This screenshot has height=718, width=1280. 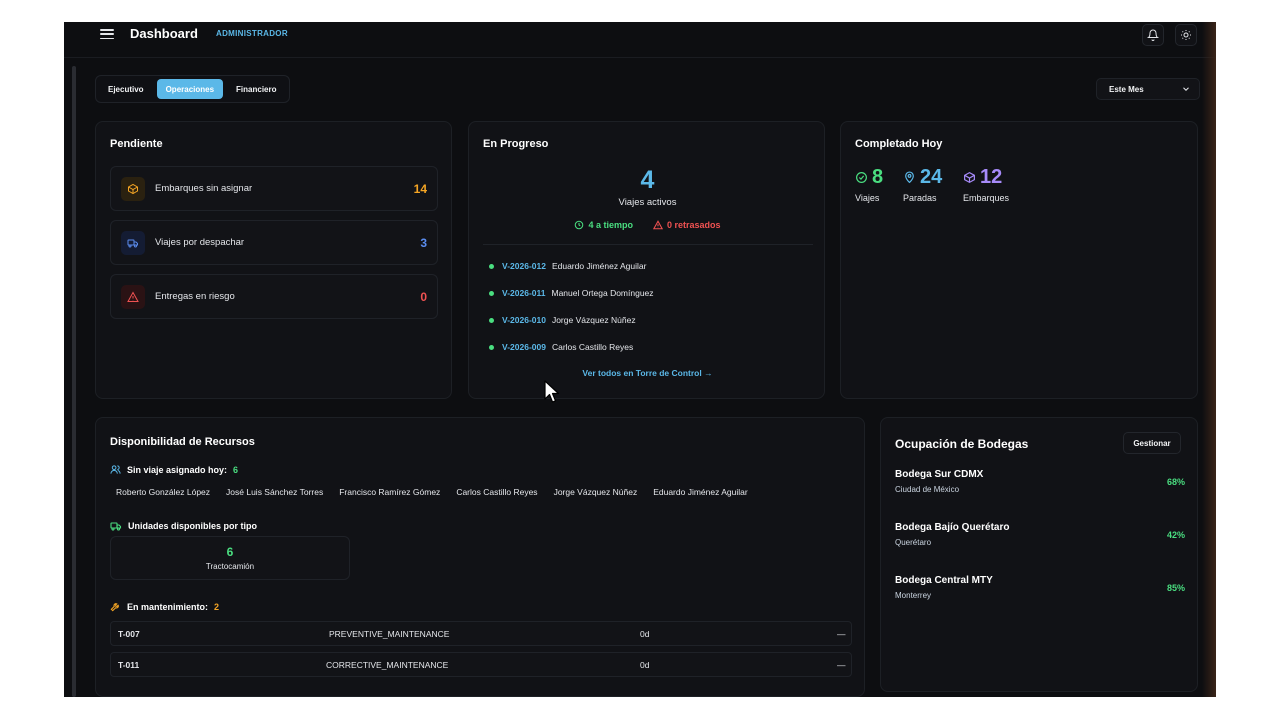 What do you see at coordinates (1040, 481) in the screenshot?
I see `warehouse-item: Bodega Sur CDMX Ciudad de México 68%` at bounding box center [1040, 481].